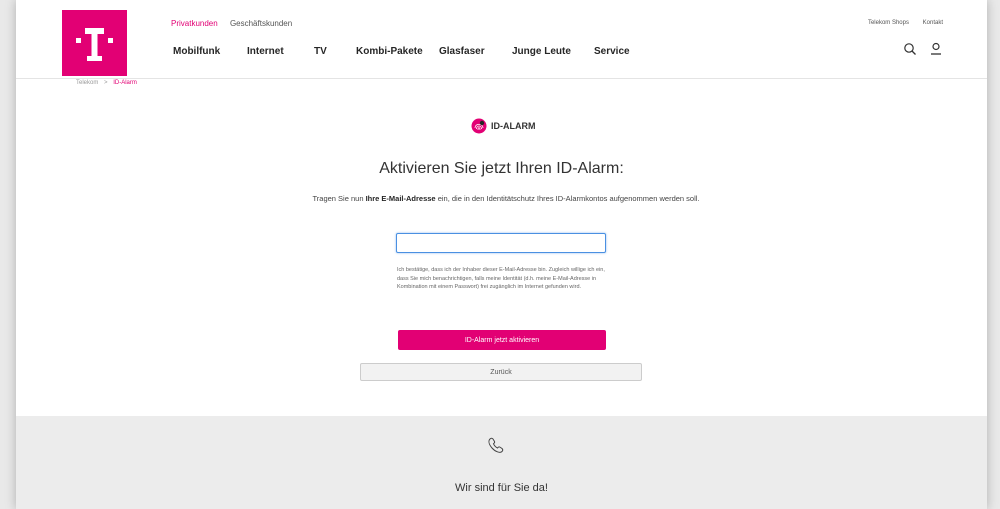 The height and width of the screenshot is (509, 1000). I want to click on breadcrumb: Telekom > ID-Alarm, so click(106, 83).